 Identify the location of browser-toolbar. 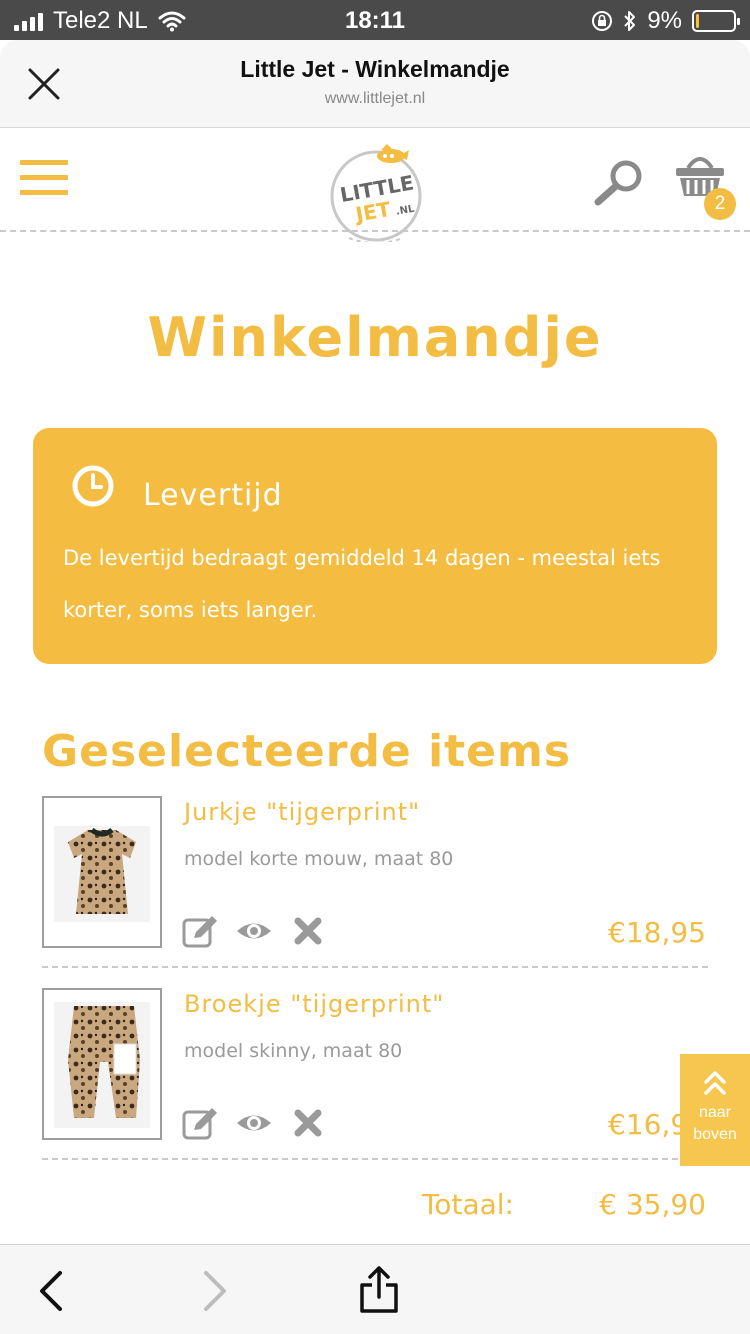
(375, 1289).